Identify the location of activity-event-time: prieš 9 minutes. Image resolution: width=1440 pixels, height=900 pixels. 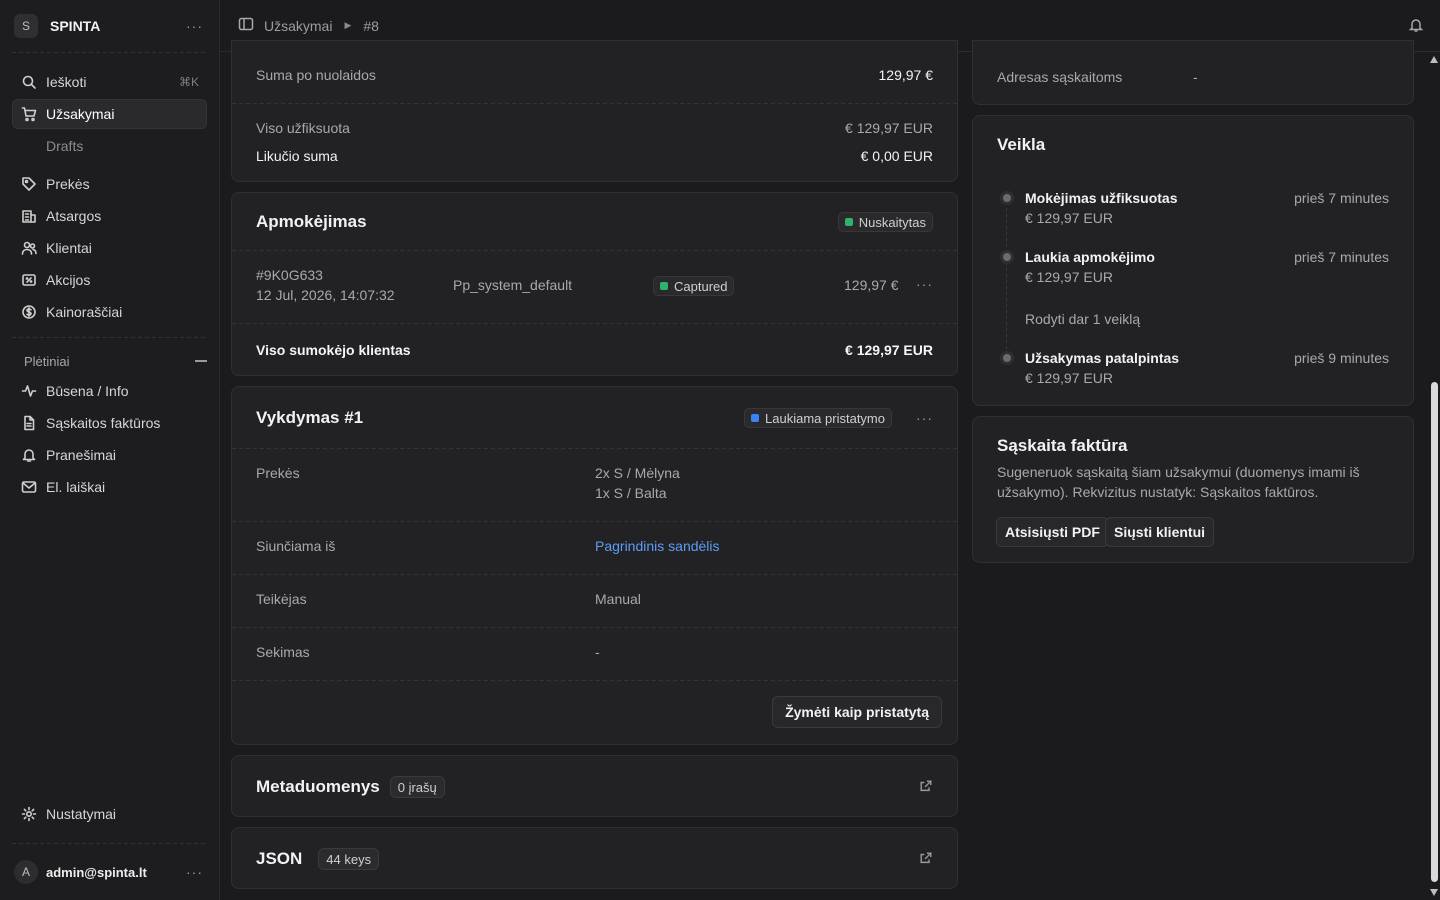
(1341, 358).